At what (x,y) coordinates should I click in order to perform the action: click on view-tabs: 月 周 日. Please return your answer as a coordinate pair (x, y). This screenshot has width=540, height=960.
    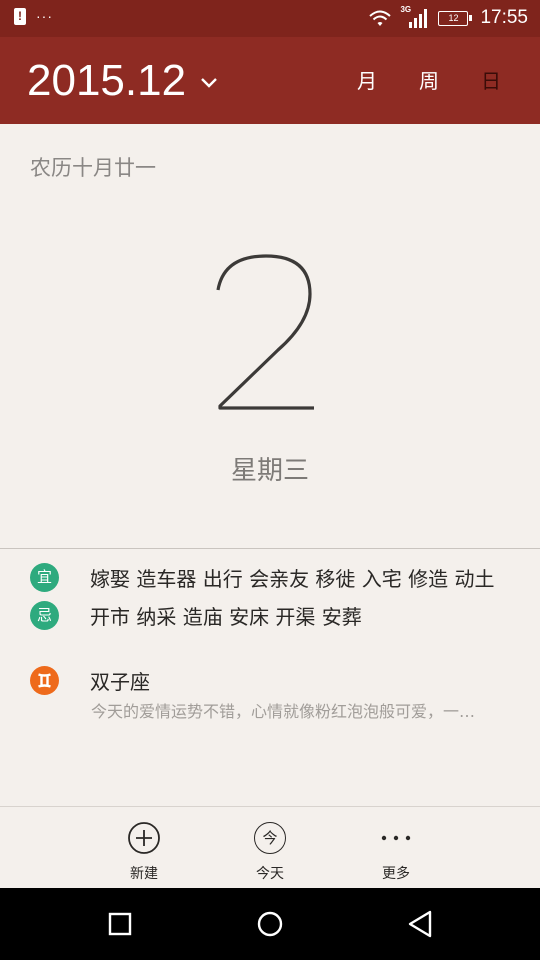
    Looking at the image, I should click on (429, 81).